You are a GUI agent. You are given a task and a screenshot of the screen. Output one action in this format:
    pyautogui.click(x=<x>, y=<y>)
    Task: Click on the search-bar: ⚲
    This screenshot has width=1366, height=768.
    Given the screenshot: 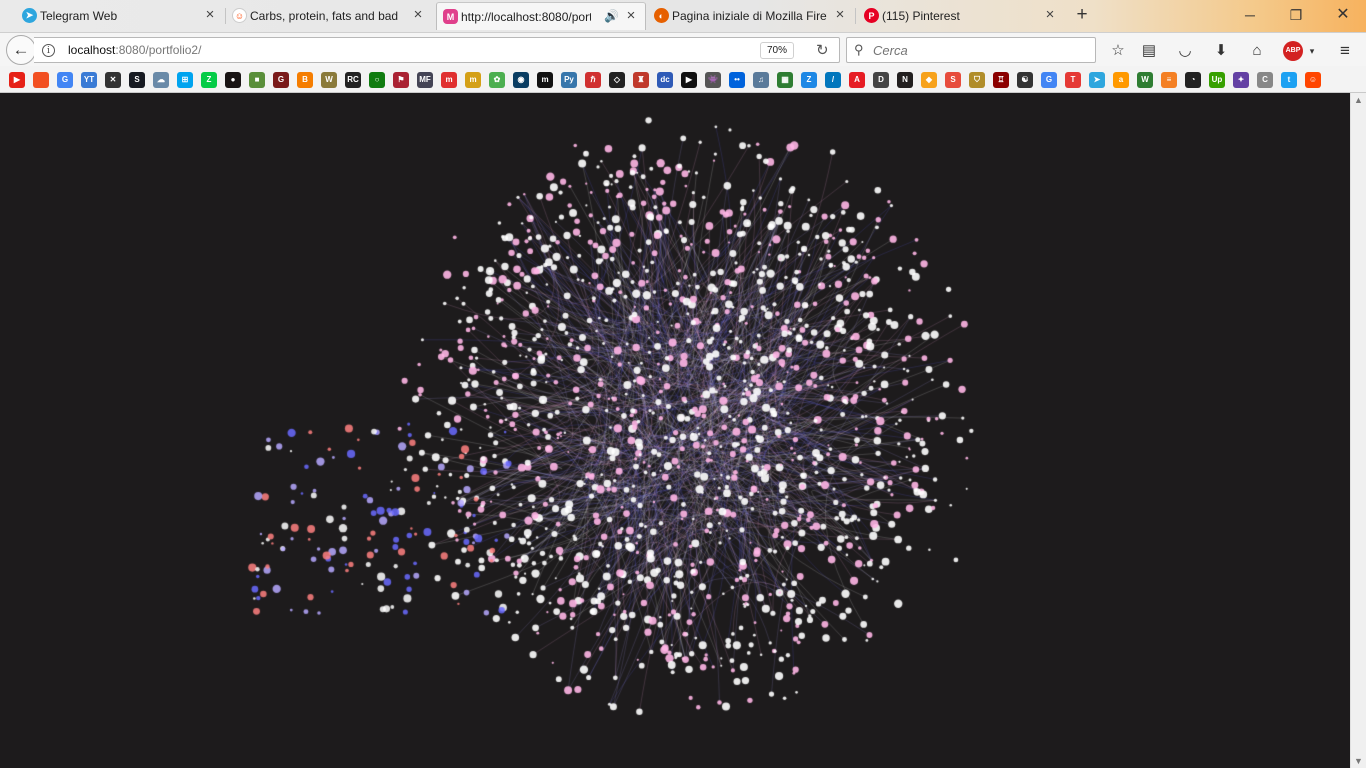 What is the action you would take?
    pyautogui.click(x=971, y=50)
    